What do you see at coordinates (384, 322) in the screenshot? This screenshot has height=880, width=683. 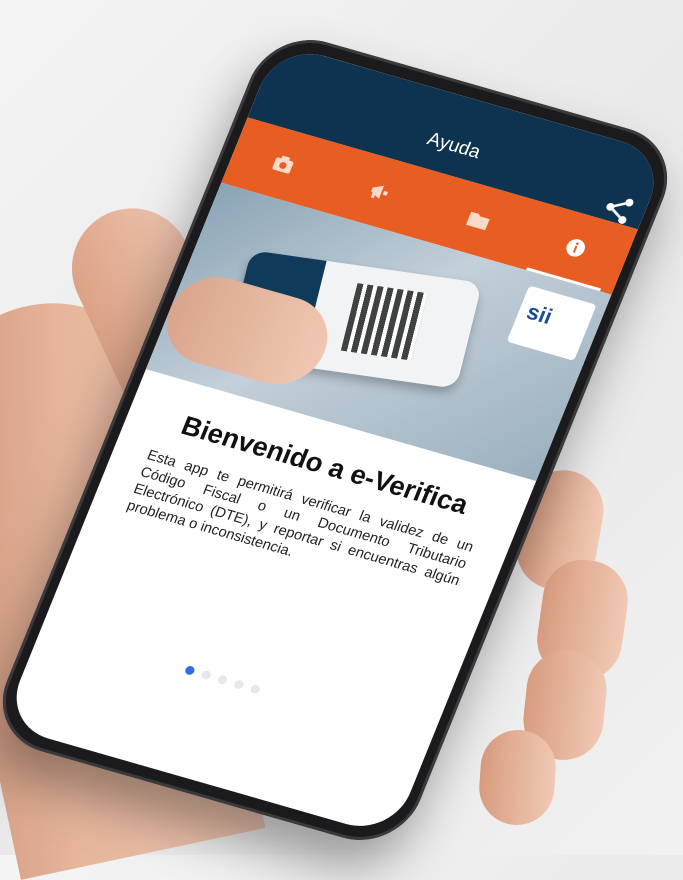 I see `qr-code-icon` at bounding box center [384, 322].